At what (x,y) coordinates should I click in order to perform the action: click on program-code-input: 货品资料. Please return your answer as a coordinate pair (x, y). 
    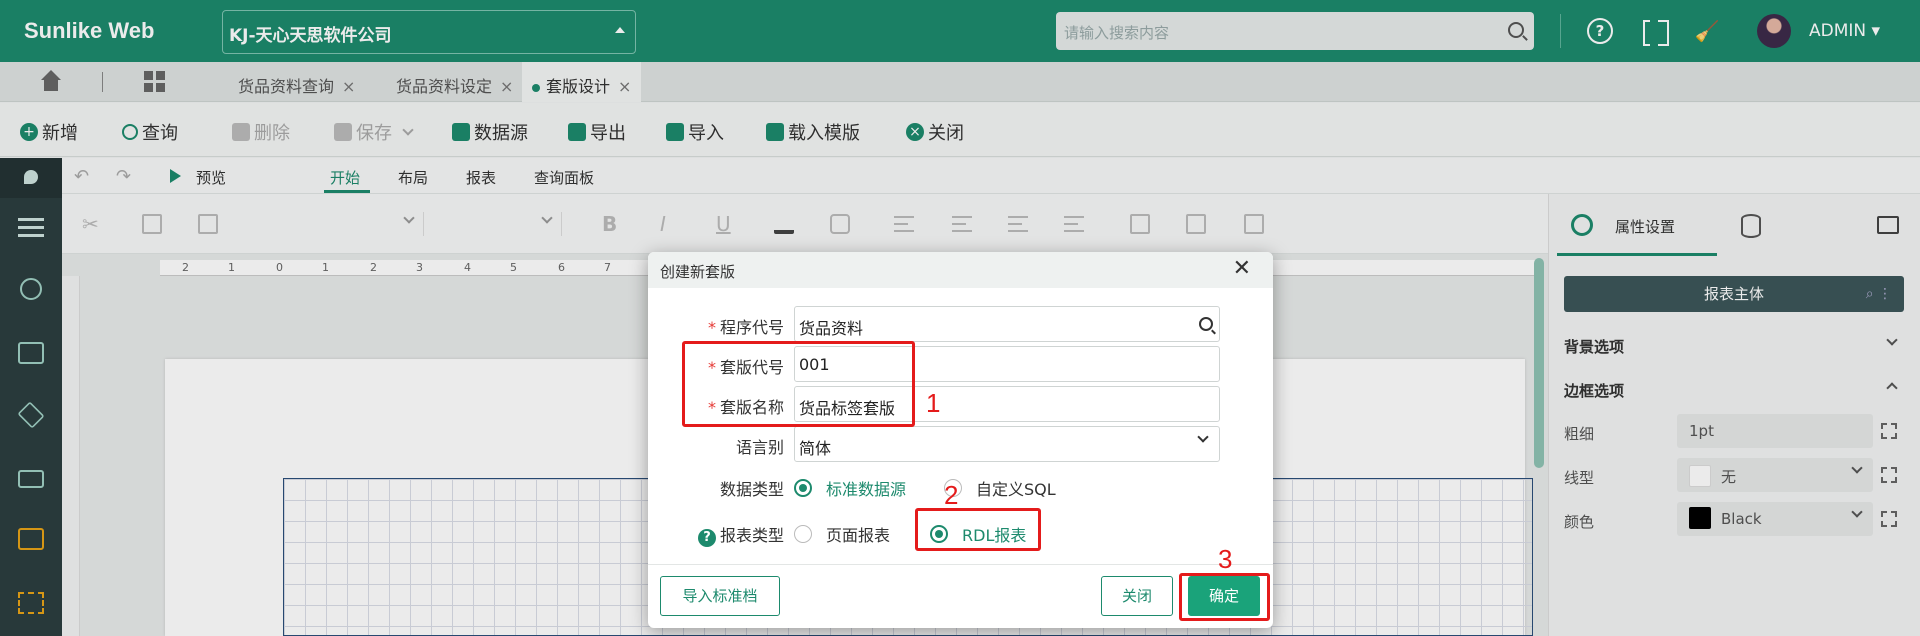
    Looking at the image, I should click on (1007, 324).